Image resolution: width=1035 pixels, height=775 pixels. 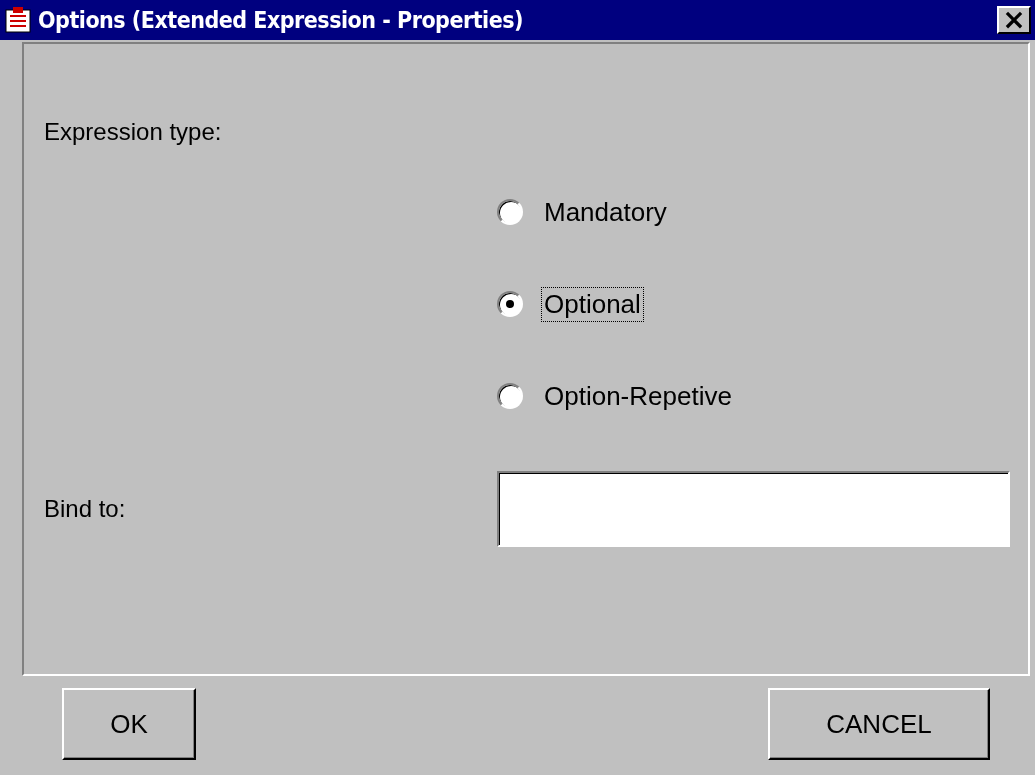 What do you see at coordinates (638, 396) in the screenshot?
I see `radio-label: Option-Repetive` at bounding box center [638, 396].